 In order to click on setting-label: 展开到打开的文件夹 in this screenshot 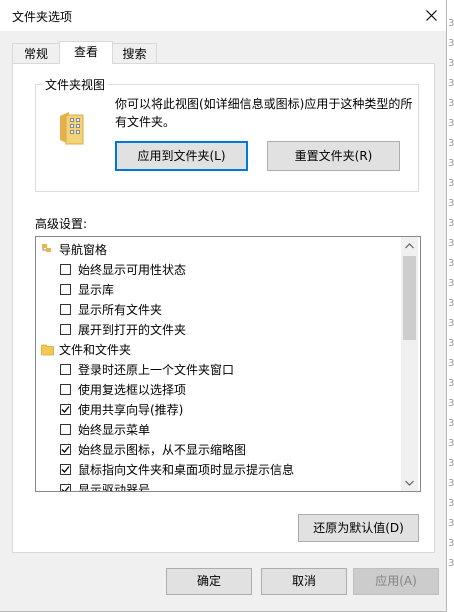, I will do `click(132, 330)`.